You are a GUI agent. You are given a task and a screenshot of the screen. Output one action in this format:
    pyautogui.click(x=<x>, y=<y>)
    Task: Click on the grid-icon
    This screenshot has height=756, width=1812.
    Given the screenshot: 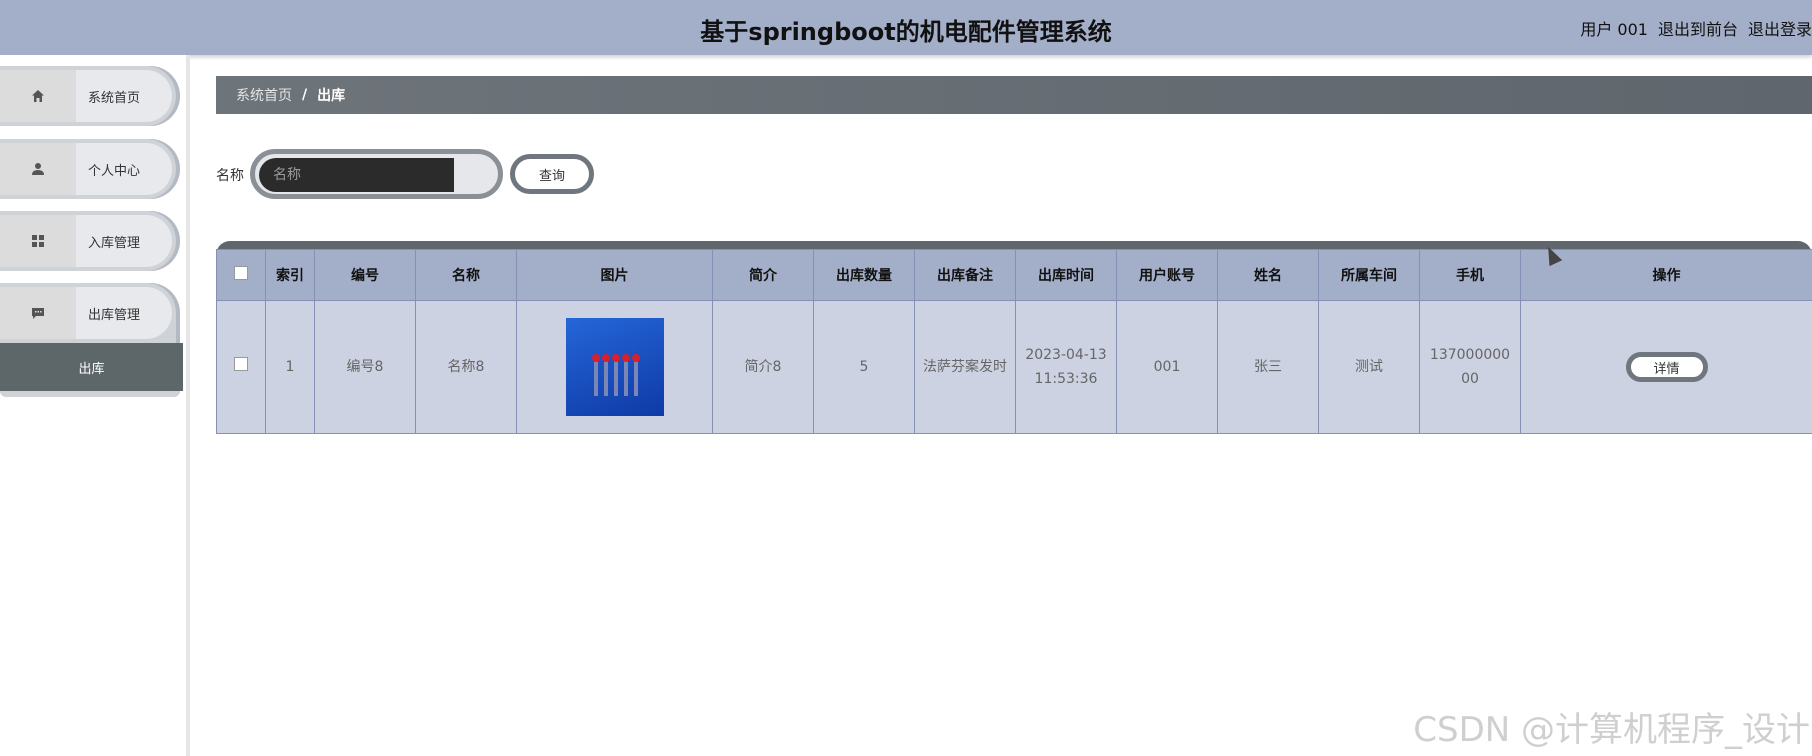 What is the action you would take?
    pyautogui.click(x=38, y=241)
    